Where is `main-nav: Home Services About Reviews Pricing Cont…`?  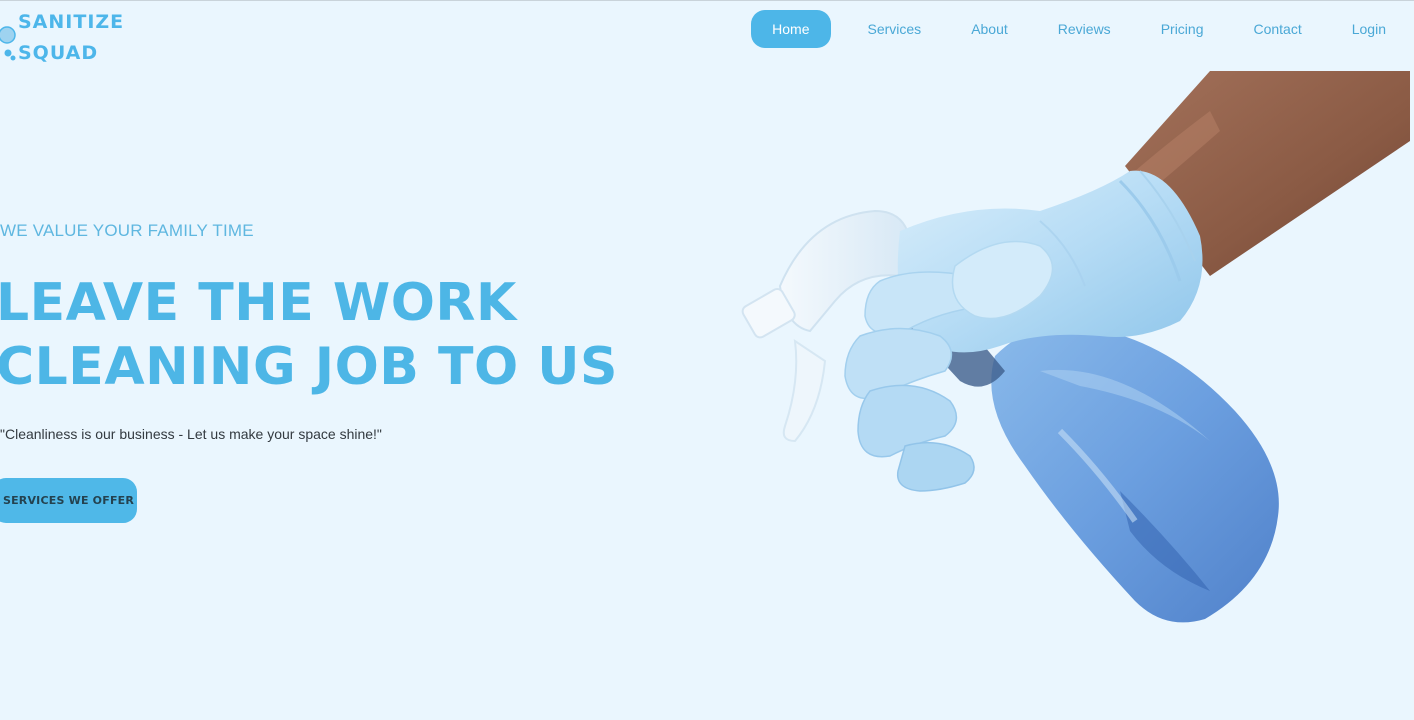
main-nav: Home Services About Reviews Pricing Cont… is located at coordinates (1082, 29).